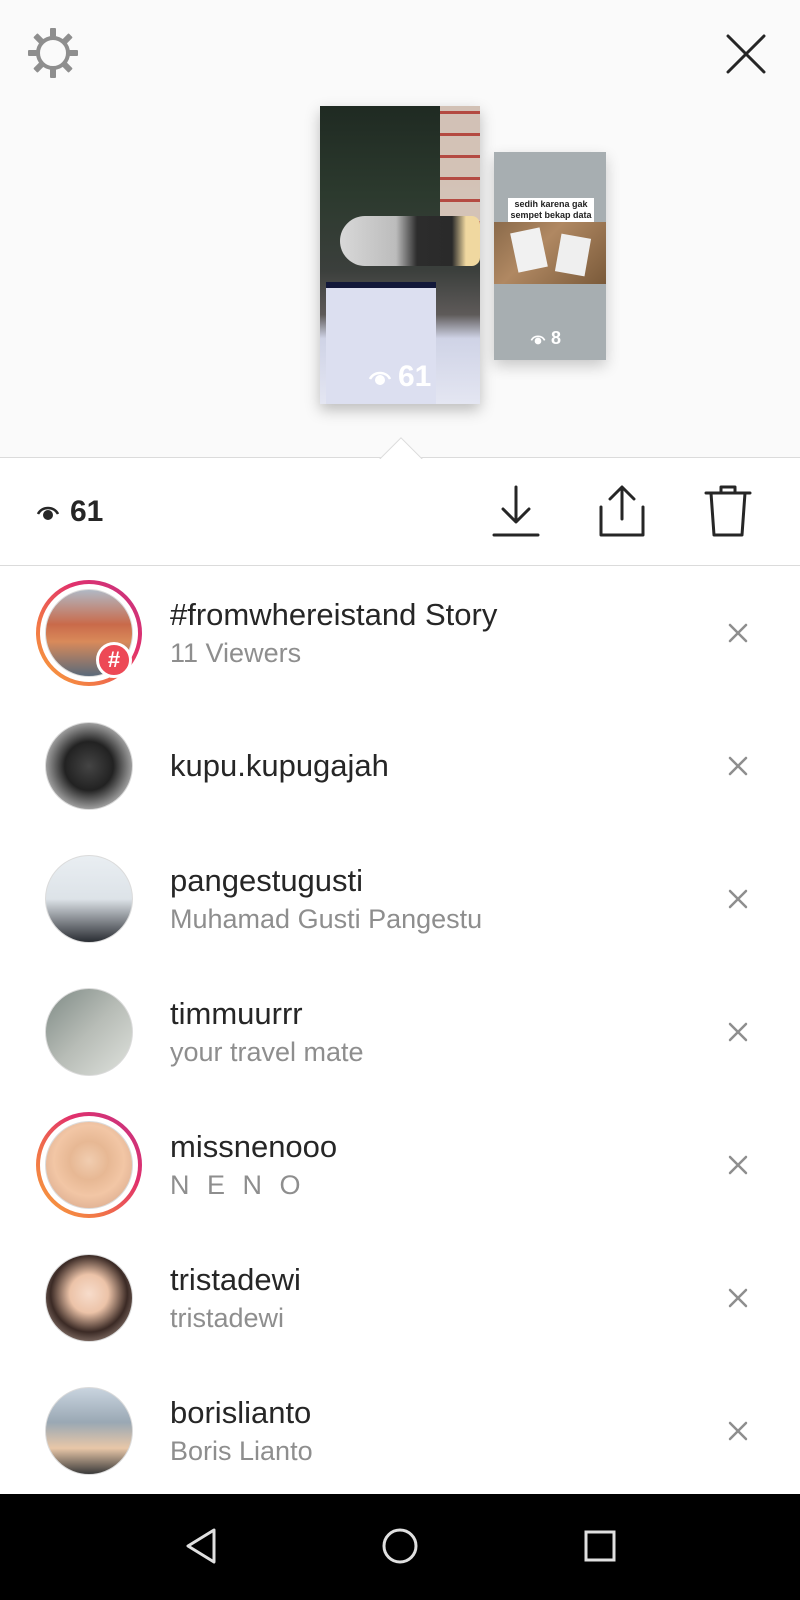  I want to click on viewer-row: timmuurrr your travel mate, so click(400, 1031).